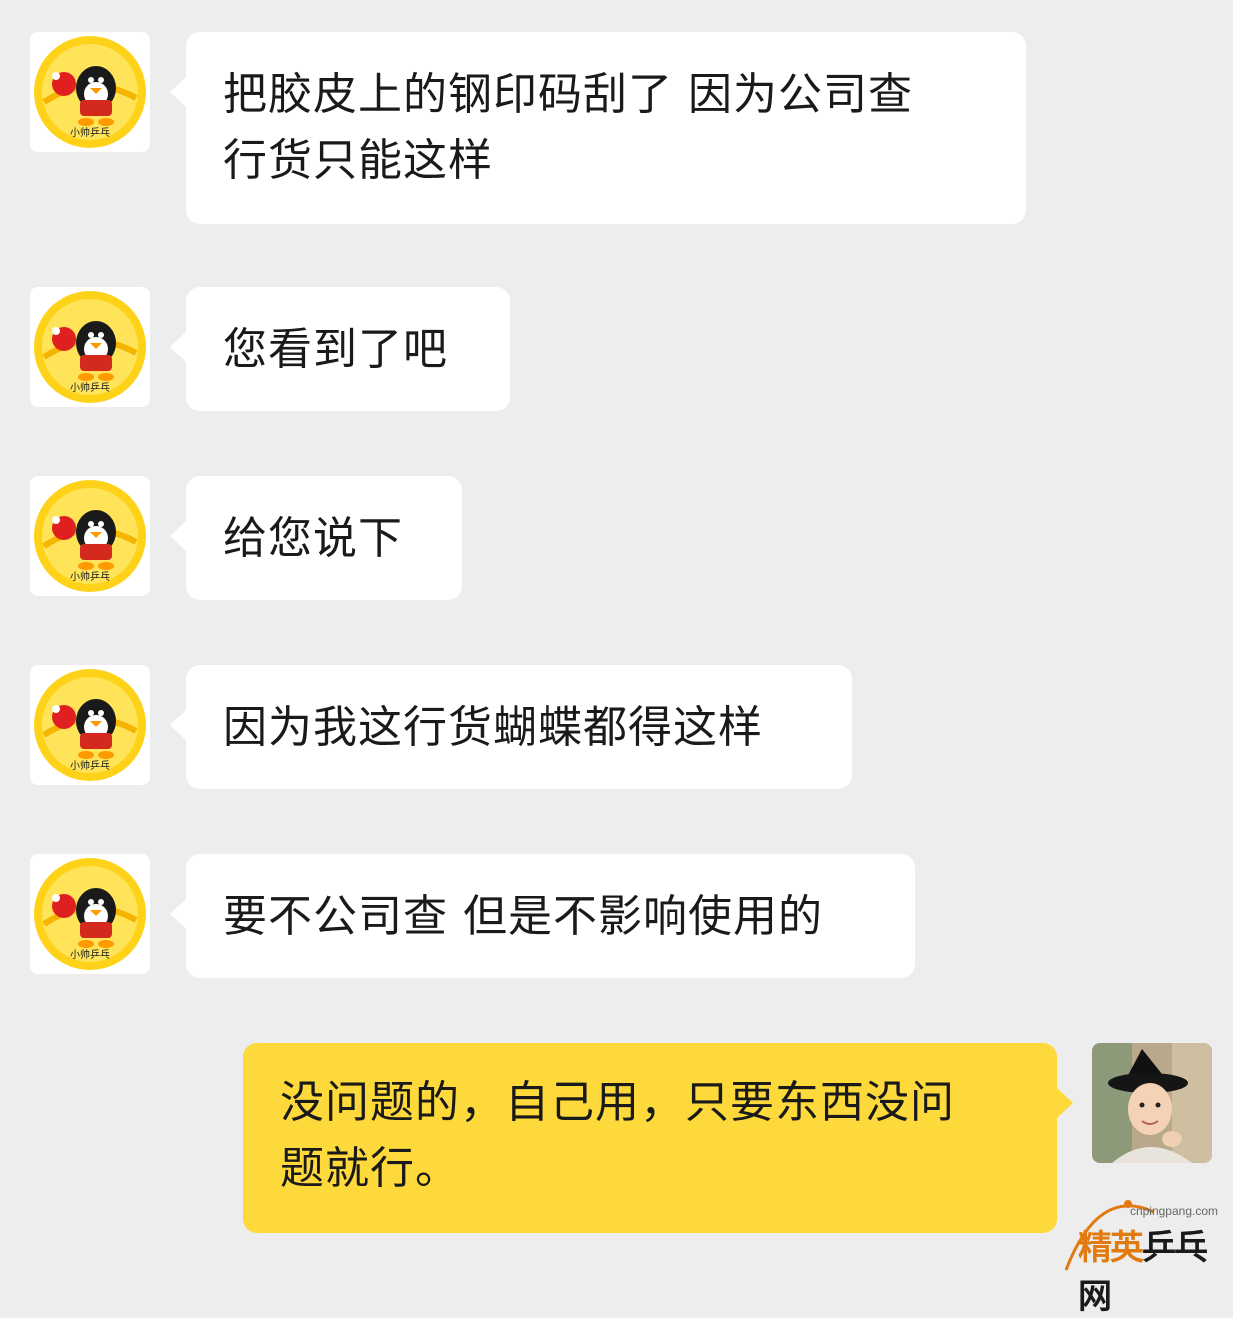 Image resolution: width=1233 pixels, height=1318 pixels. I want to click on message-text-line: 行货只能这样, so click(358, 160).